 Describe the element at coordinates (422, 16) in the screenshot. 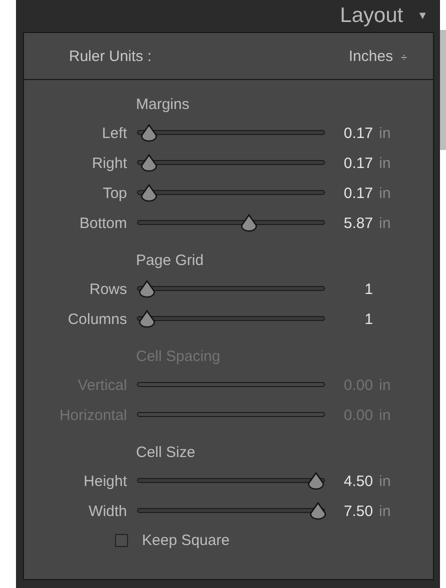

I see `collapse-toggle: ▼` at that location.